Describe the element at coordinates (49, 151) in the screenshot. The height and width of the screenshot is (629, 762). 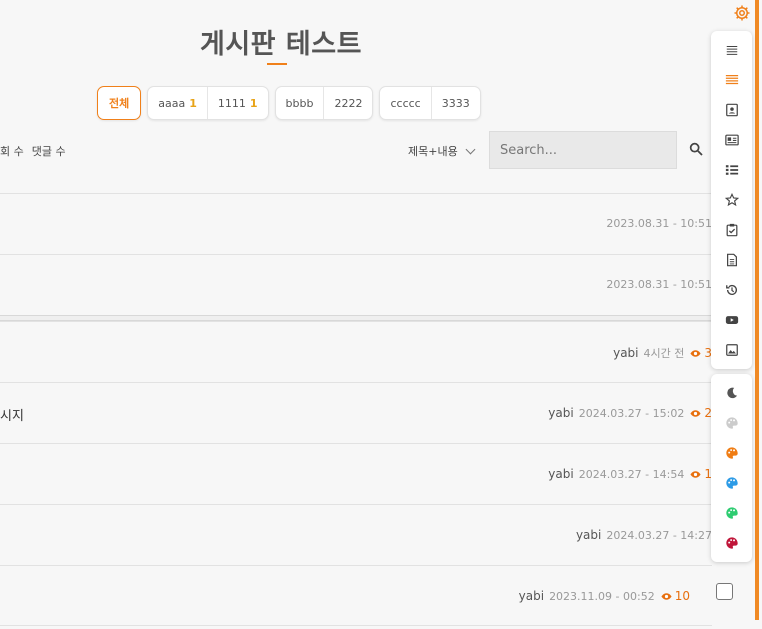
I see `sort-by-comments-link: 댓글 수` at that location.